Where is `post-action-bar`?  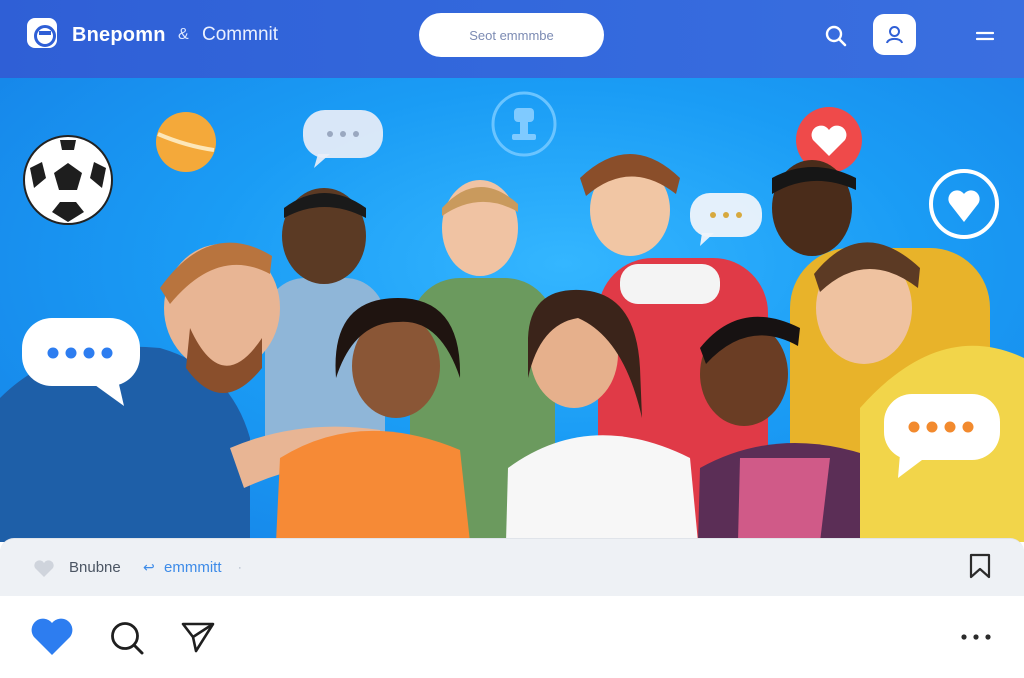
post-action-bar is located at coordinates (512, 637).